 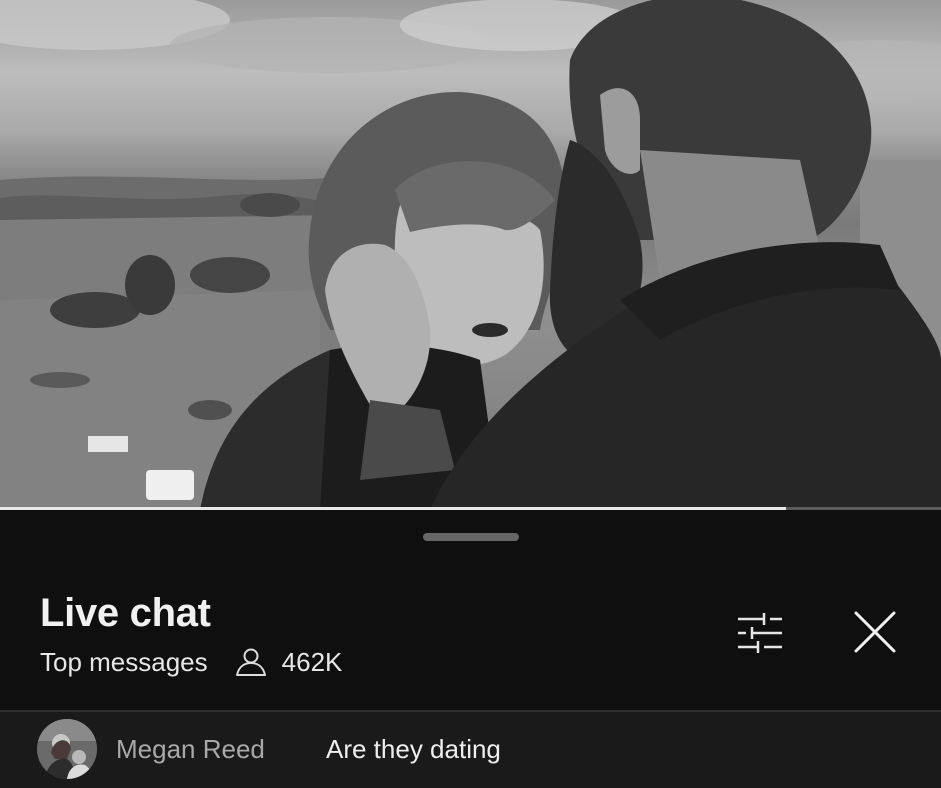 I want to click on drag-handle, so click(x=471, y=537).